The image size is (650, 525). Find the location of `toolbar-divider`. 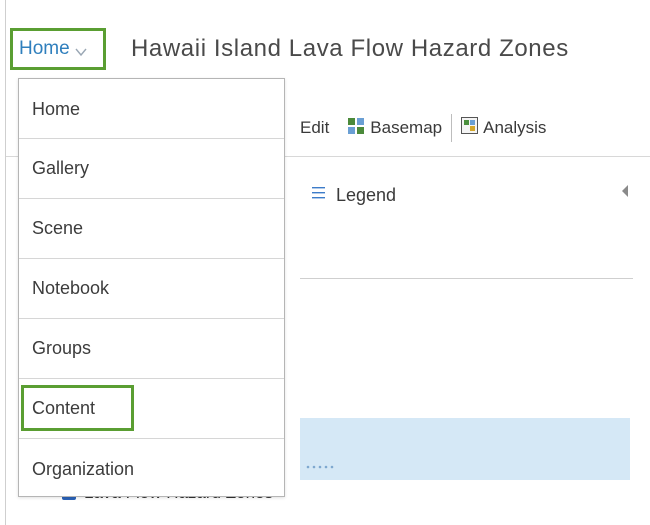

toolbar-divider is located at coordinates (452, 128).